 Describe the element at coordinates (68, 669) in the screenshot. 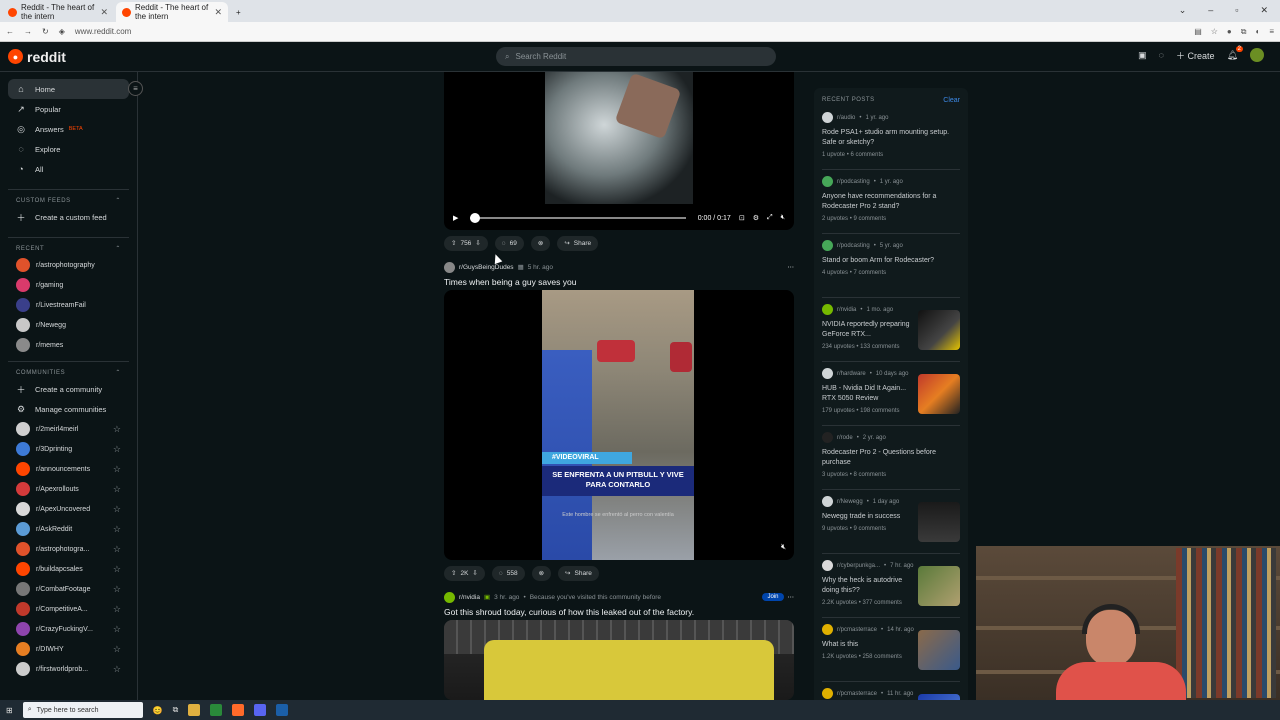

I see `sidebar-community-item: r/firstworldprob... ☆` at that location.